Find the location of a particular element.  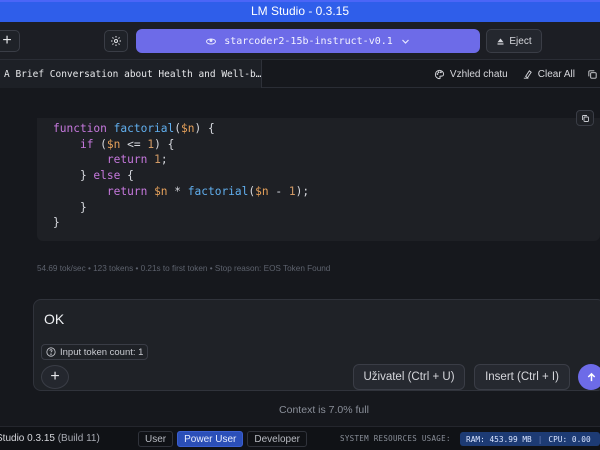

insert-label: Insert (Ctrl + I) is located at coordinates (522, 377).